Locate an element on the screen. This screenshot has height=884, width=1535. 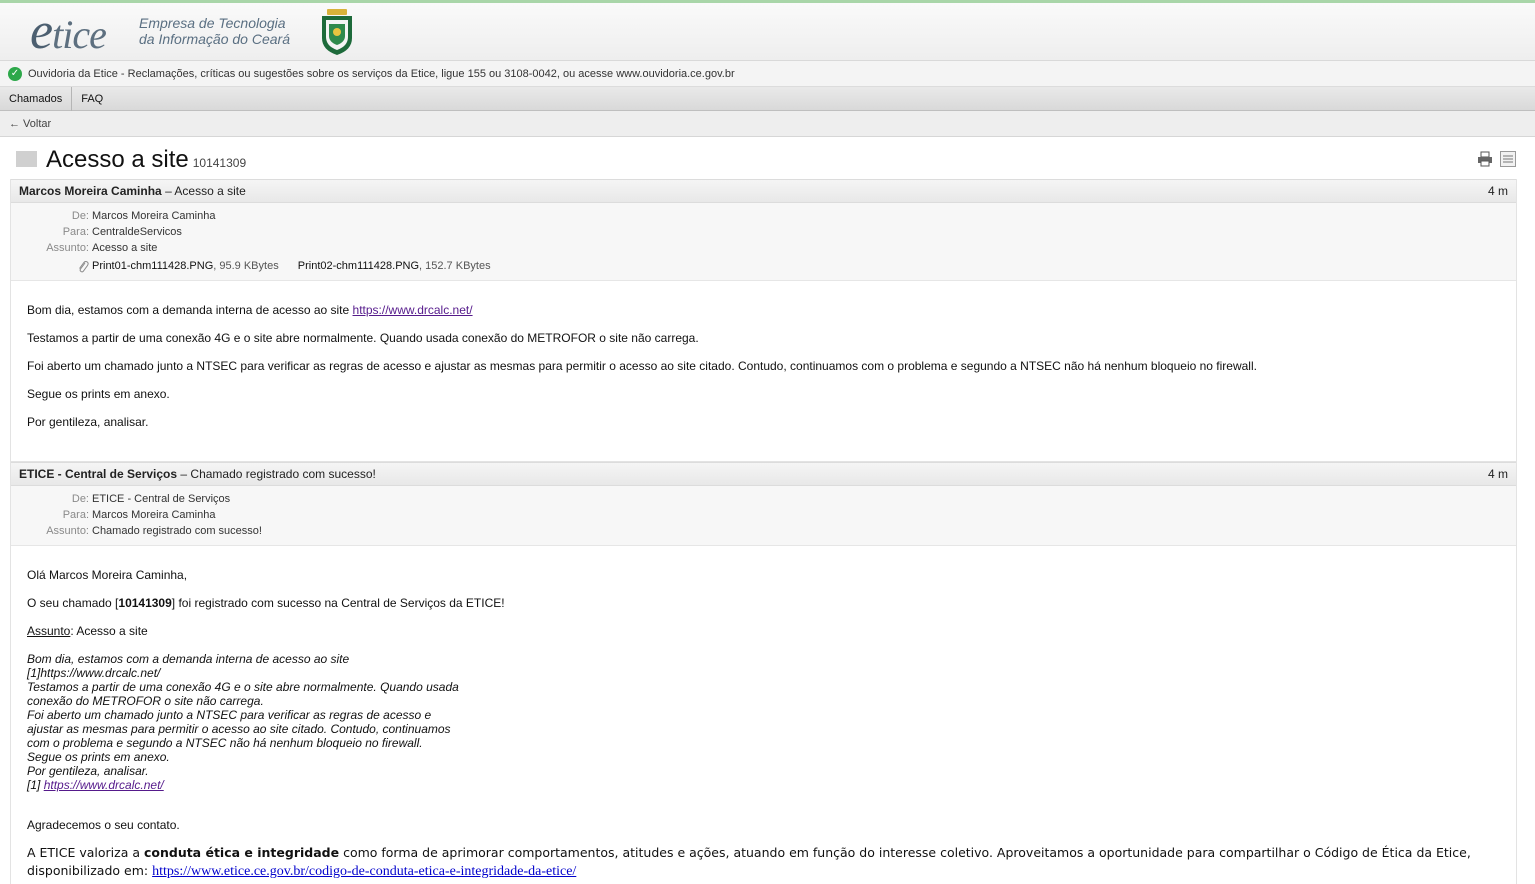
subject-value: Chamado registrado com sucesso! is located at coordinates (177, 531).